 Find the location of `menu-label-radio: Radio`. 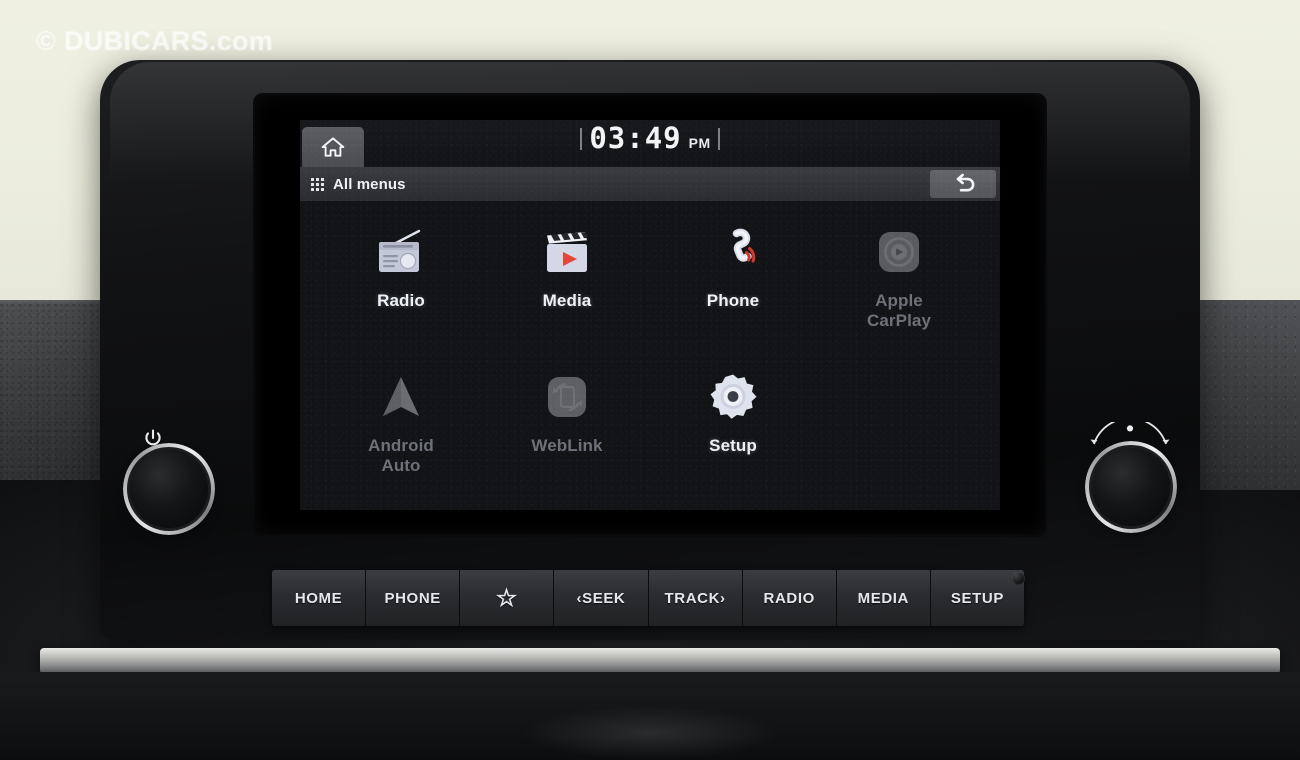

menu-label-radio: Radio is located at coordinates (401, 300).